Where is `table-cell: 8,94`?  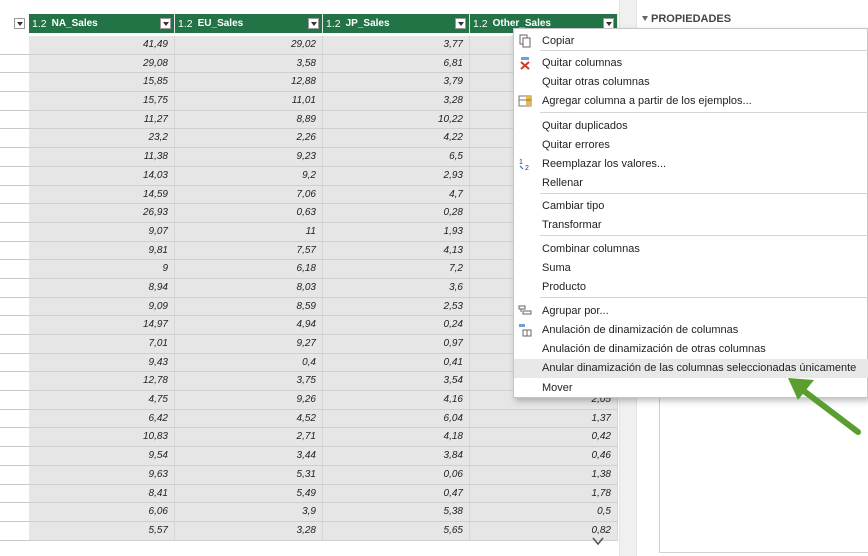
table-cell: 8,94 is located at coordinates (102, 288).